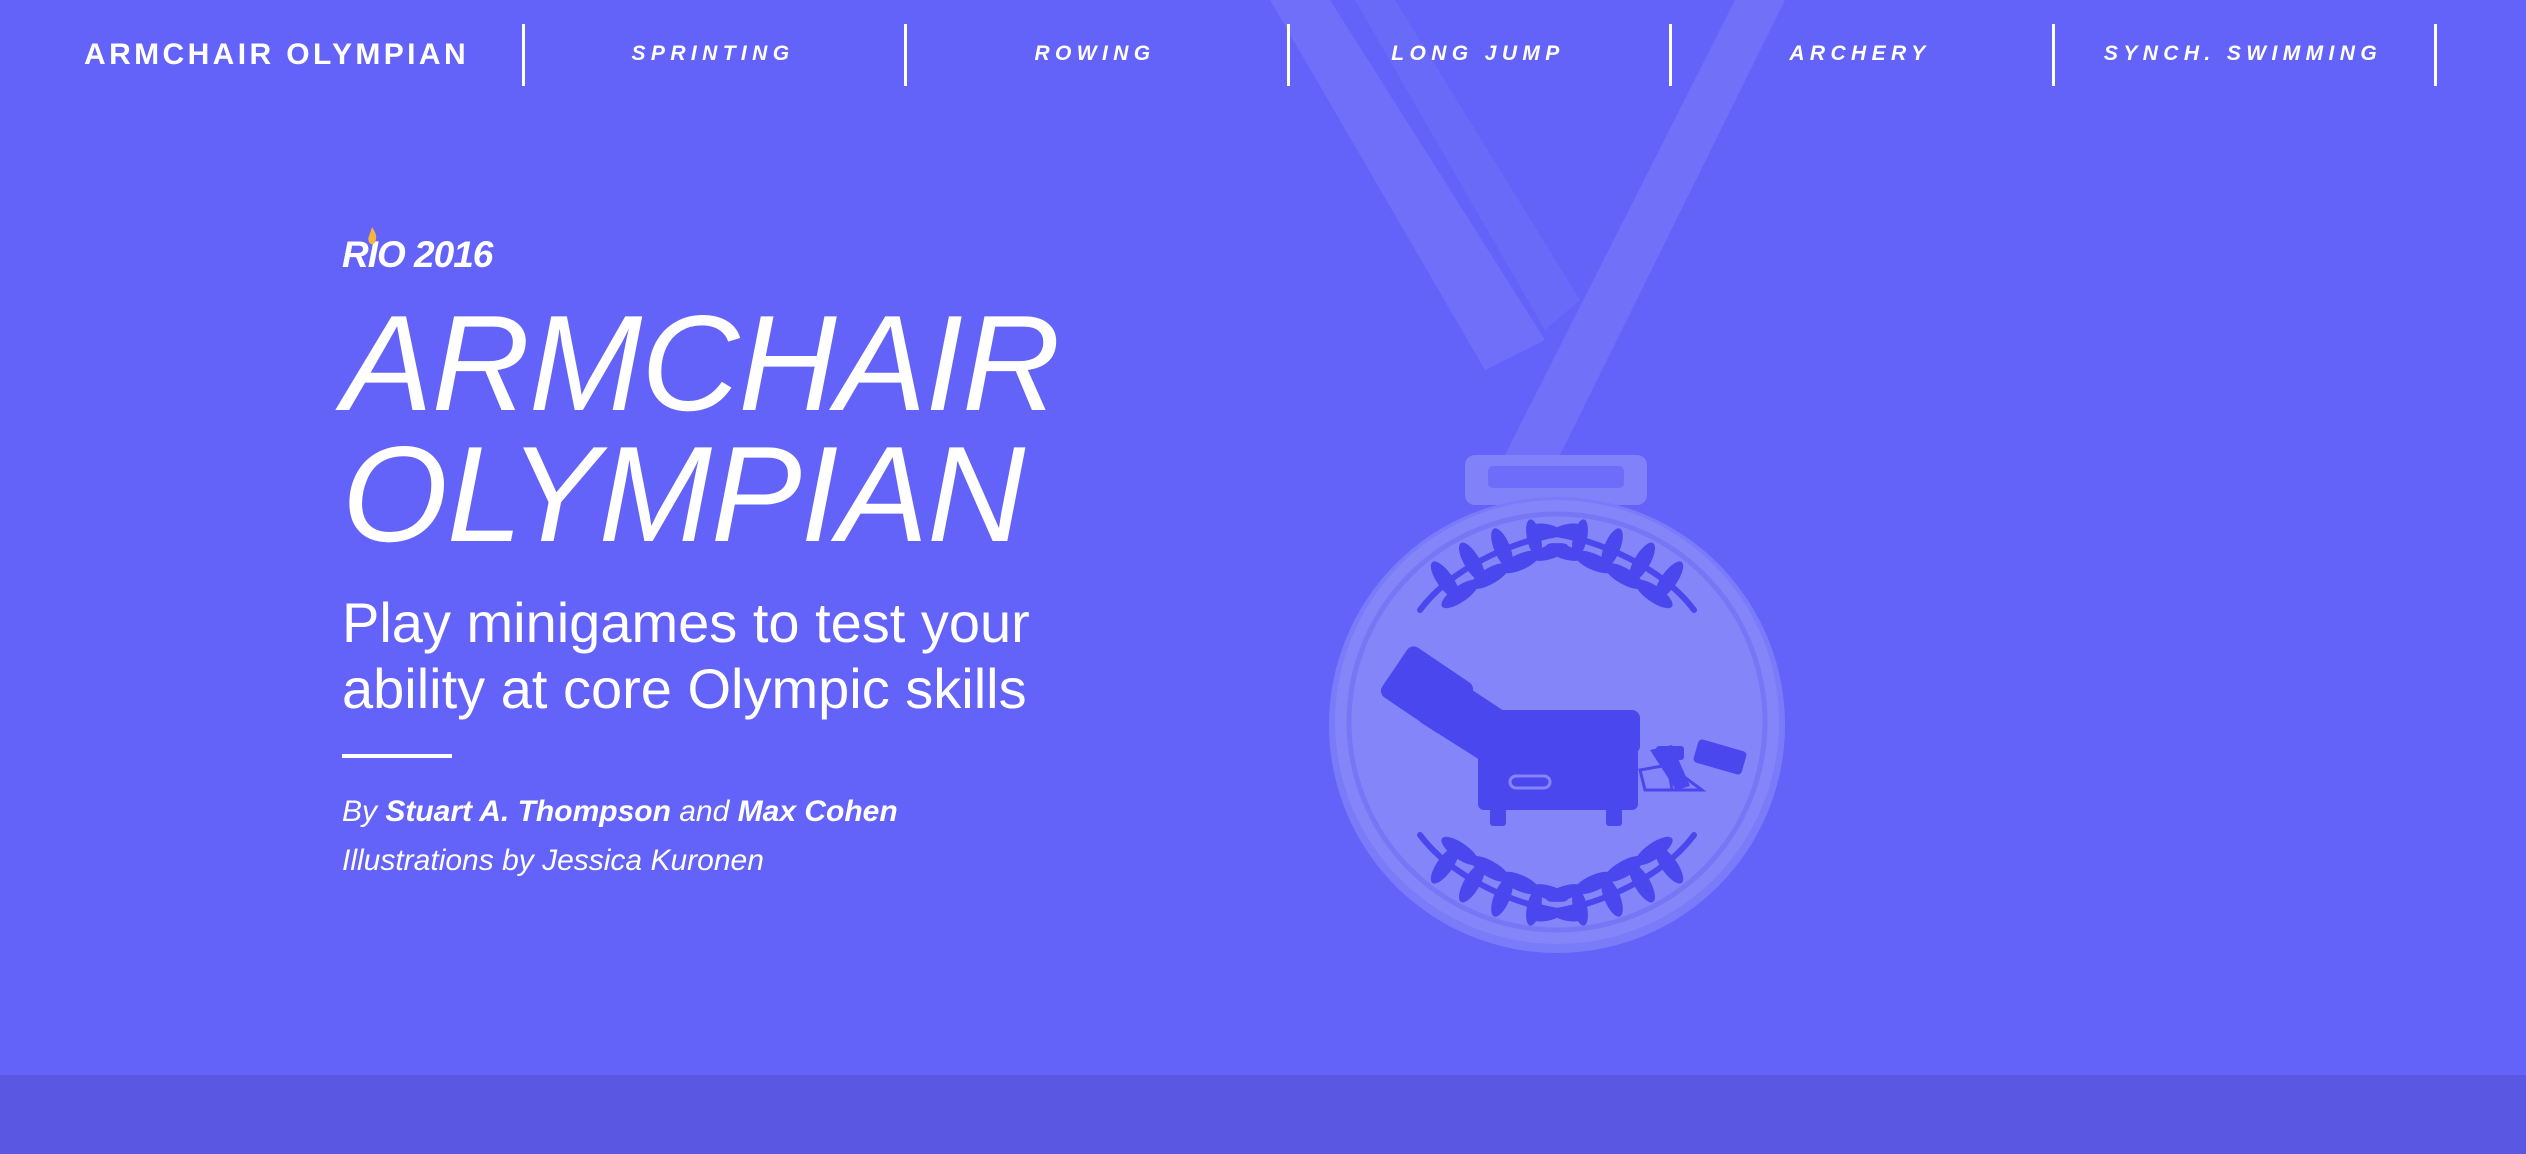 The height and width of the screenshot is (1154, 2526). I want to click on divider-rule, so click(397, 756).